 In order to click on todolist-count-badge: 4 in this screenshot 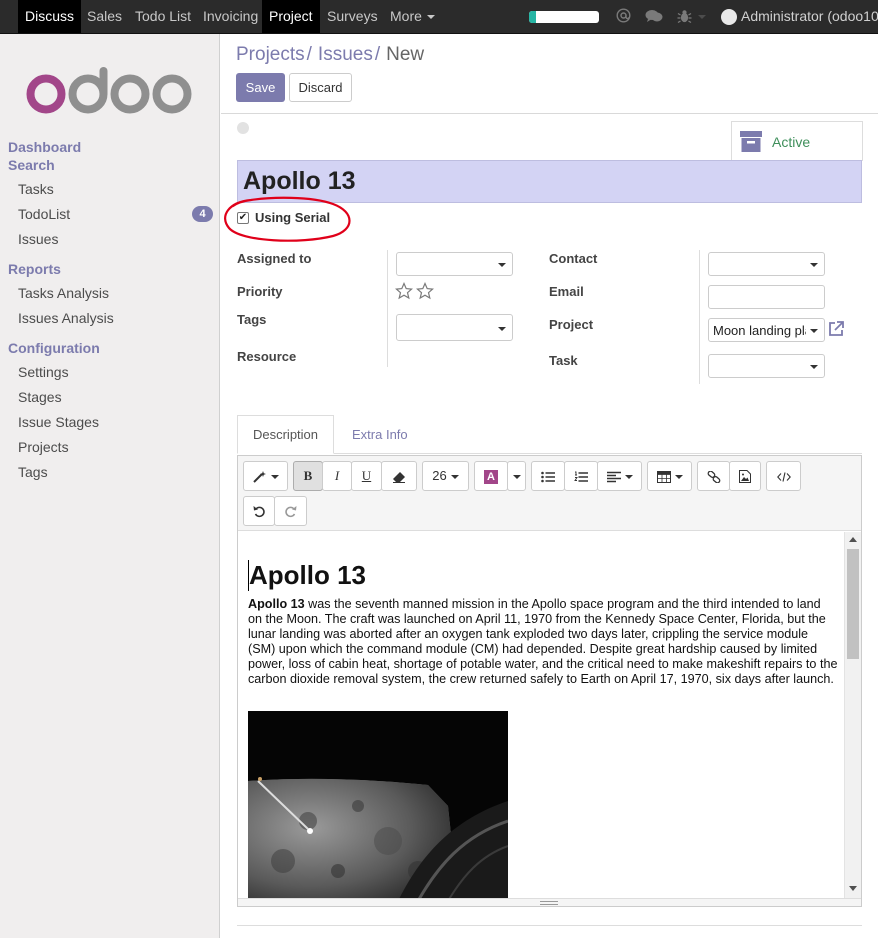, I will do `click(202, 214)`.